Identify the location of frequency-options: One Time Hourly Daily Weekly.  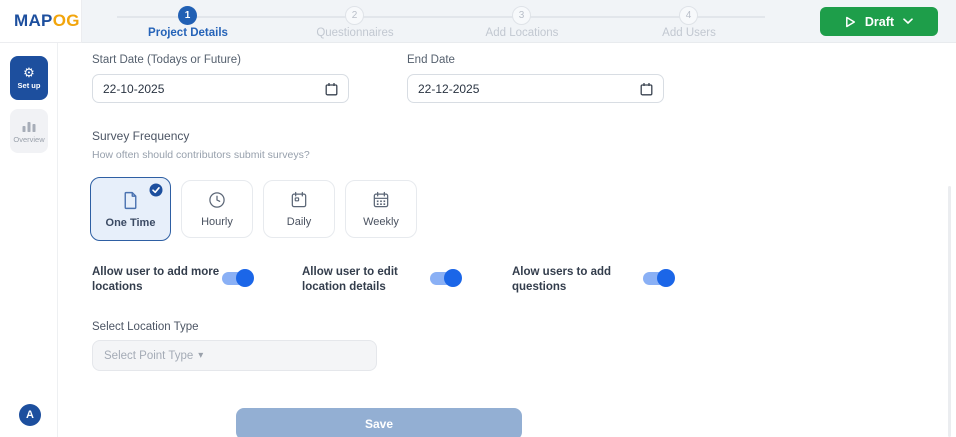
(253, 209).